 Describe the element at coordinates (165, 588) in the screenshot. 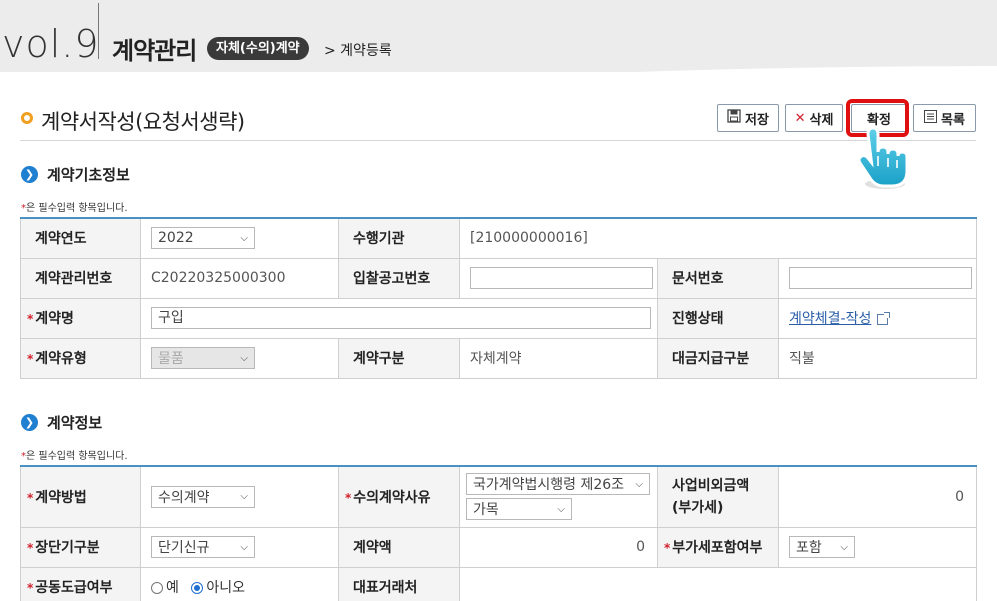

I see `joint-yes-option: 예` at that location.